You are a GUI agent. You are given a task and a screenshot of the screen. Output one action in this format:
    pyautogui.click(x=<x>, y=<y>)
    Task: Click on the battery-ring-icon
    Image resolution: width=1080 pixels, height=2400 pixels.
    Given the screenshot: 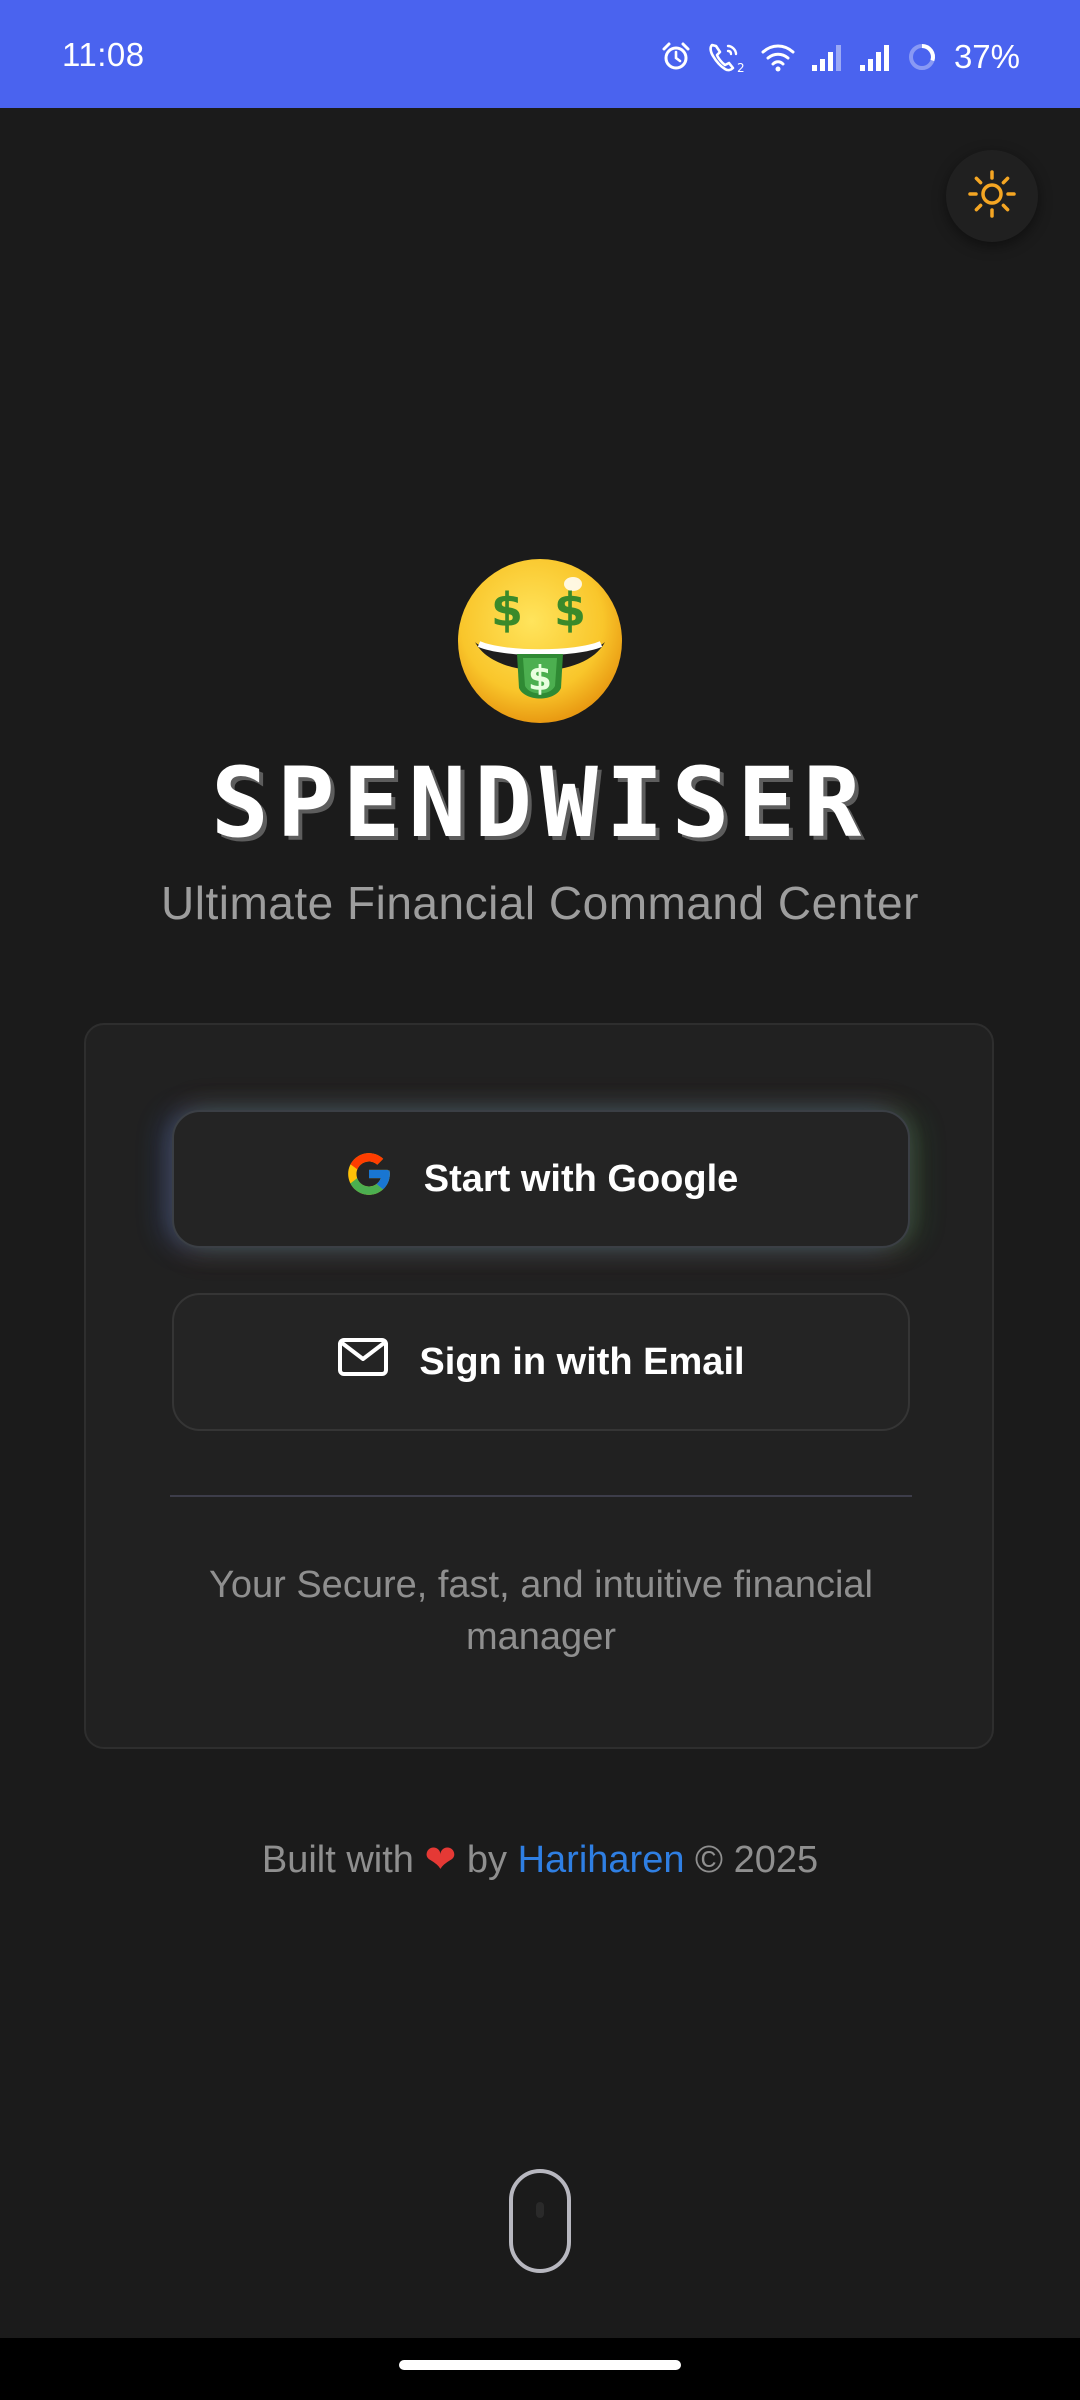 What is the action you would take?
    pyautogui.click(x=922, y=57)
    